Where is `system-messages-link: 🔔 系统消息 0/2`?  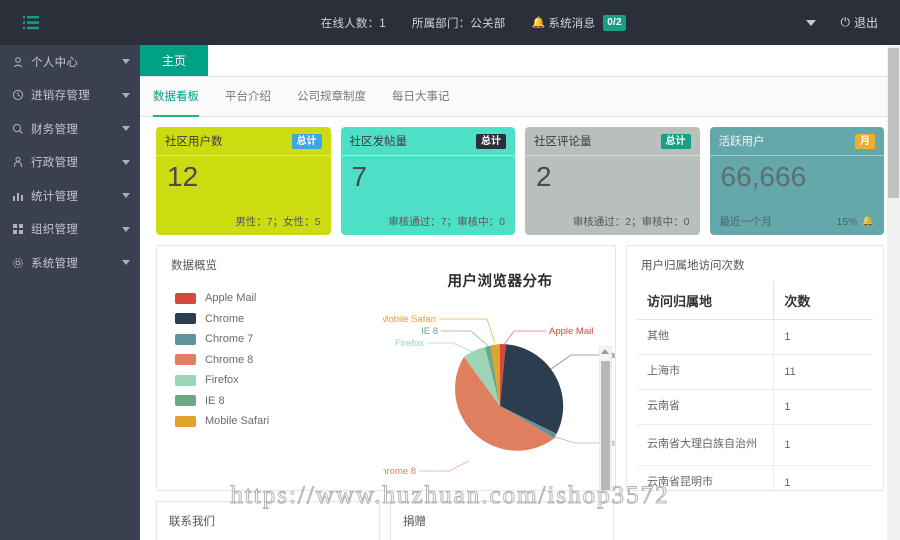
system-messages-link: 🔔 系统消息 0/2 is located at coordinates (578, 22).